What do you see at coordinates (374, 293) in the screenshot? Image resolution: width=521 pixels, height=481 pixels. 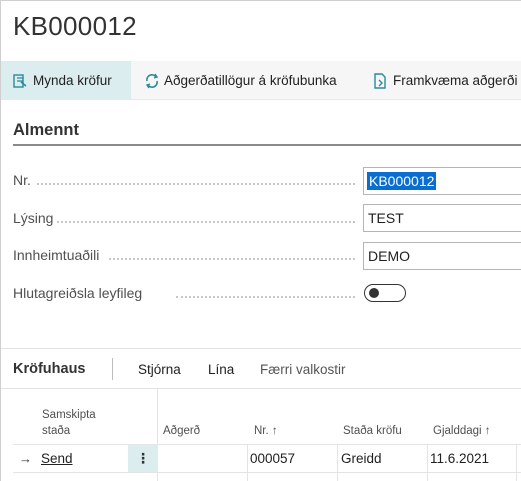 I see `toggle-knob` at bounding box center [374, 293].